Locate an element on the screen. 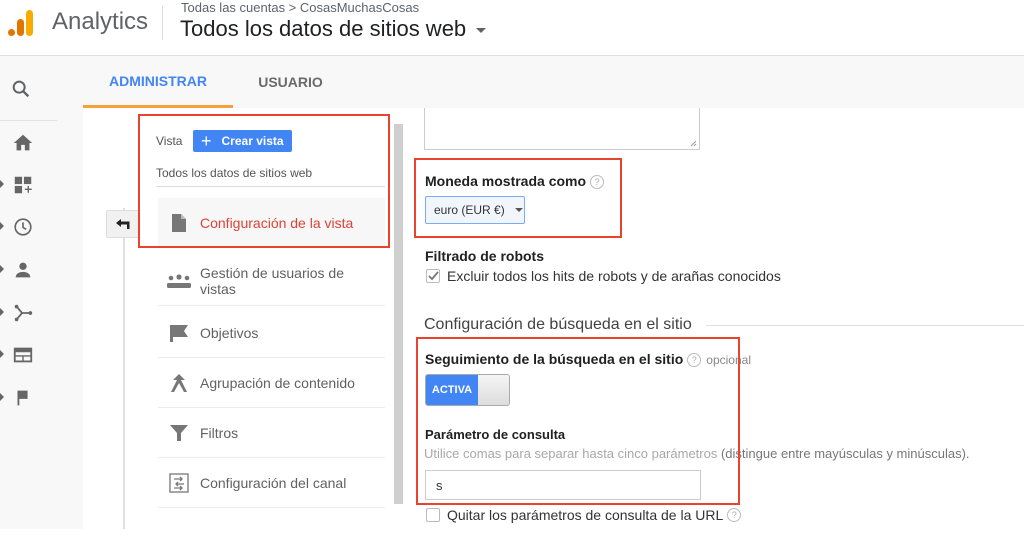  menu-item-label: Gestión de usuarios de vistas is located at coordinates (272, 280).